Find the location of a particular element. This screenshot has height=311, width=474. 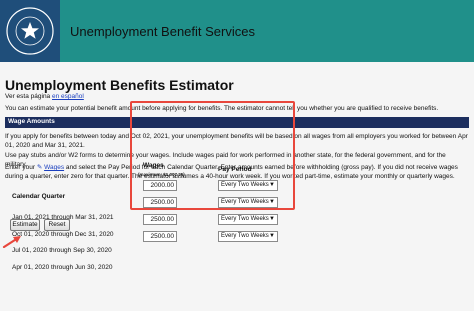

section-title: Wage Amounts is located at coordinates (31, 121).